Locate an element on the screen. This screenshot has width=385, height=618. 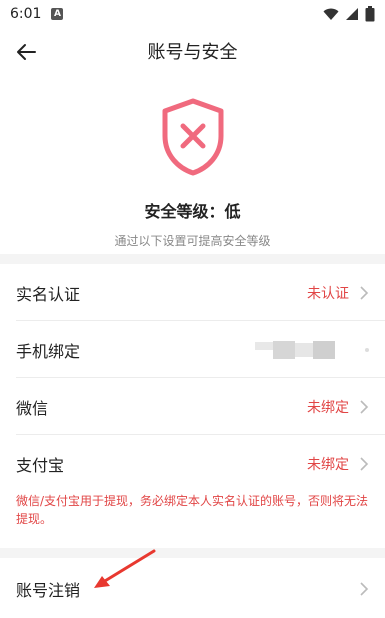
row-label: 实名认证 is located at coordinates (48, 294).